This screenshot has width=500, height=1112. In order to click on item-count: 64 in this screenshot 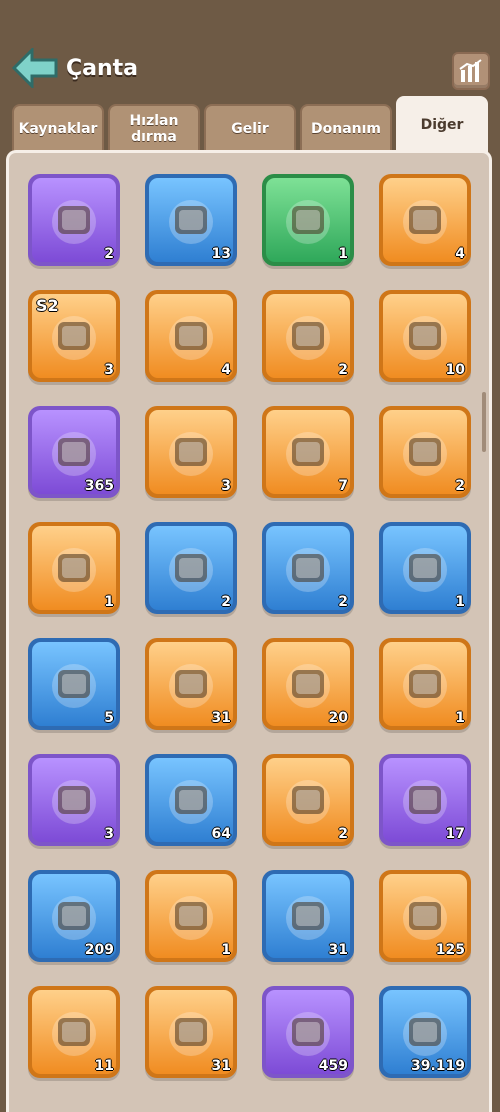, I will do `click(221, 834)`.